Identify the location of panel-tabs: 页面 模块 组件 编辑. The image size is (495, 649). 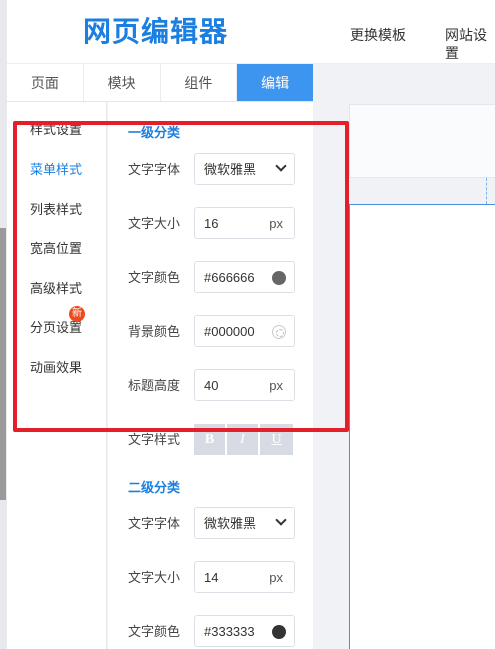
(160, 83).